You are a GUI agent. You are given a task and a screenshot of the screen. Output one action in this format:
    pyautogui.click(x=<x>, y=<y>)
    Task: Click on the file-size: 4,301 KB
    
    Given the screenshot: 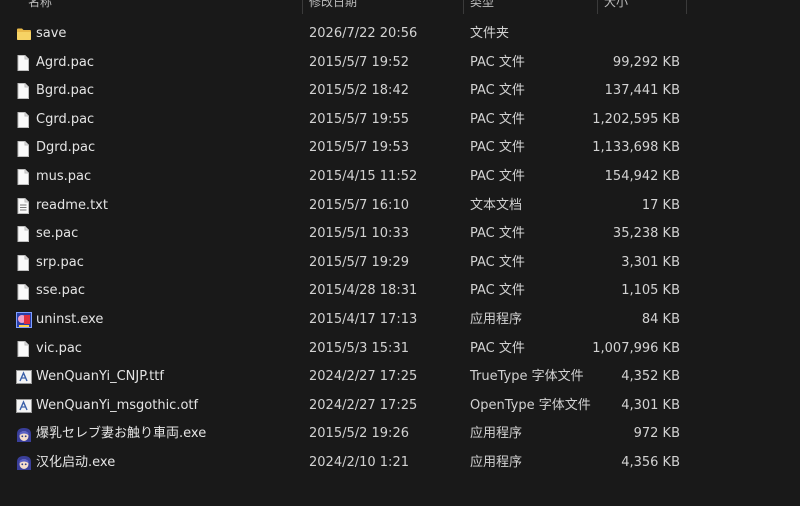 What is the action you would take?
    pyautogui.click(x=650, y=405)
    